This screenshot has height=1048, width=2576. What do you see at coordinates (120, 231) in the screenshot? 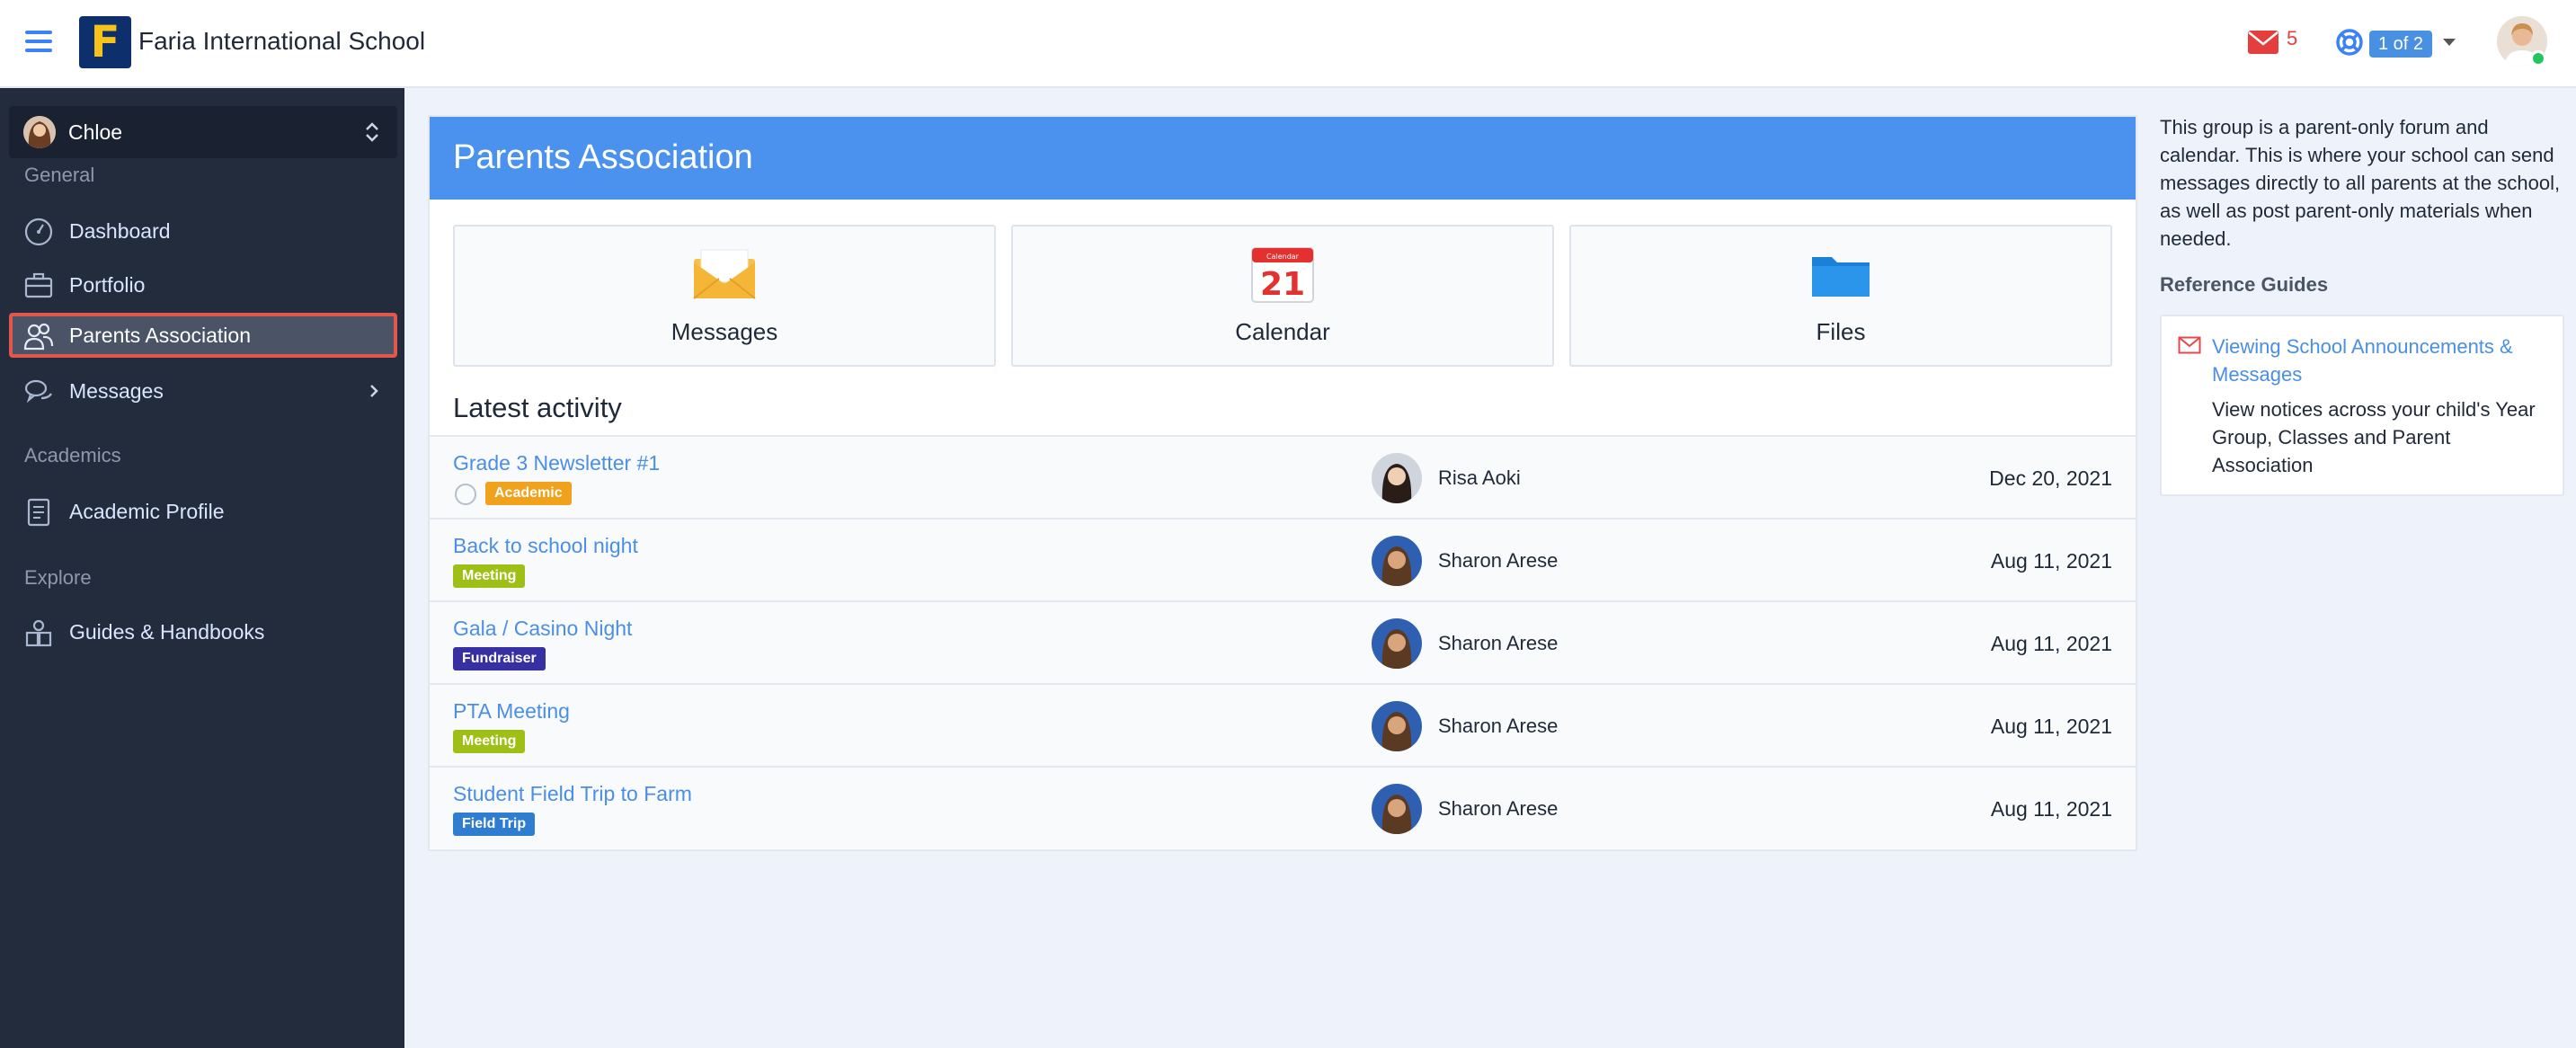
I see `sidebar-item-label: Dashboard` at bounding box center [120, 231].